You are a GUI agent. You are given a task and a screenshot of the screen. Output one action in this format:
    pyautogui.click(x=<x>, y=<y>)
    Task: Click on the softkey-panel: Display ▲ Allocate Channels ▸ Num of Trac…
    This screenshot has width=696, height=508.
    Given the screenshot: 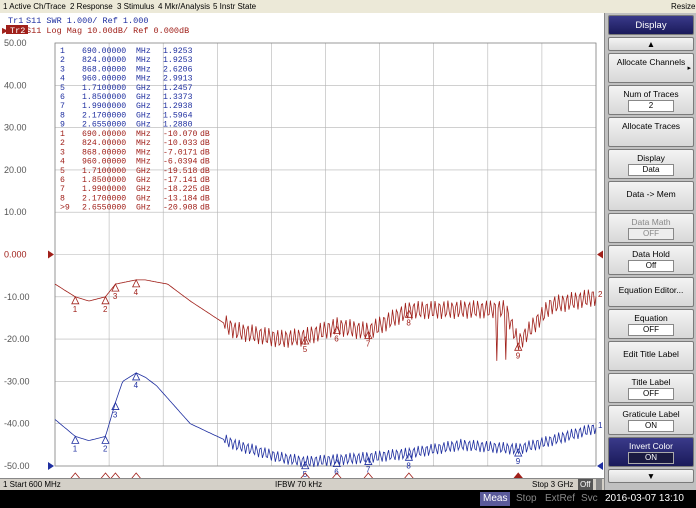 What is the action you would take?
    pyautogui.click(x=650, y=251)
    